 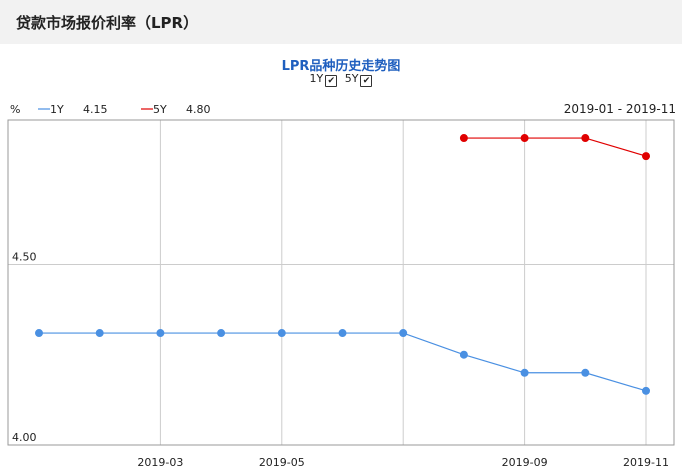 I want to click on y-axis-unit: %, so click(x=15, y=109).